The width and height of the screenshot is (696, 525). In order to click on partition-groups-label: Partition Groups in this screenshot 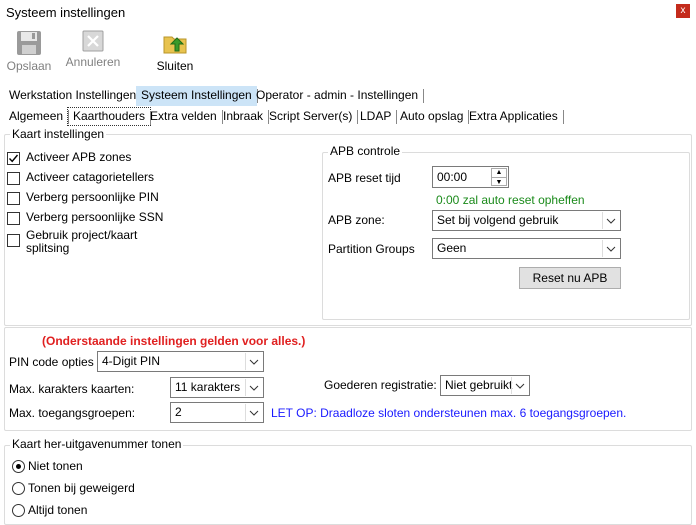, I will do `click(371, 249)`.